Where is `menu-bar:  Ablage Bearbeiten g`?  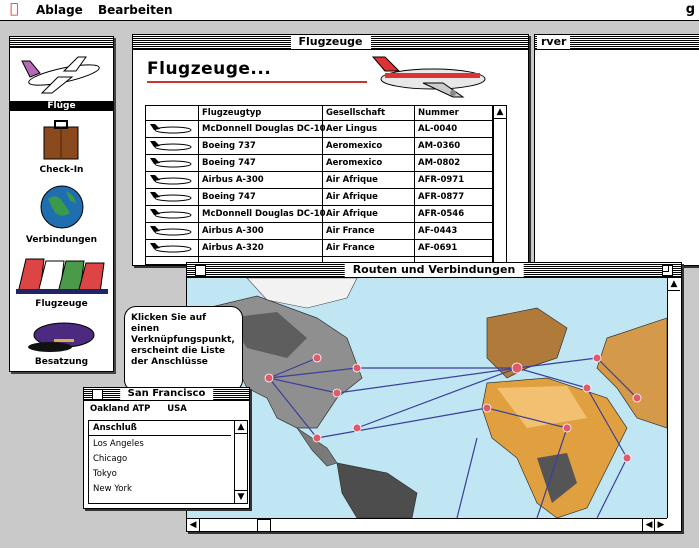
menu-bar:  Ablage Bearbeiten g is located at coordinates (349, 10).